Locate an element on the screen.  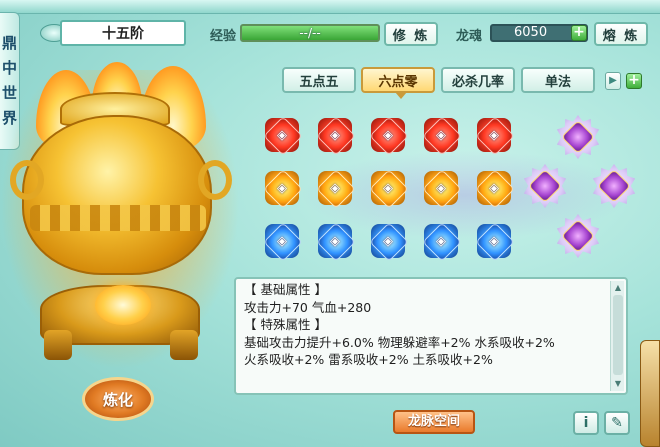
tab-single-magic: 单法 is located at coordinates (558, 80).